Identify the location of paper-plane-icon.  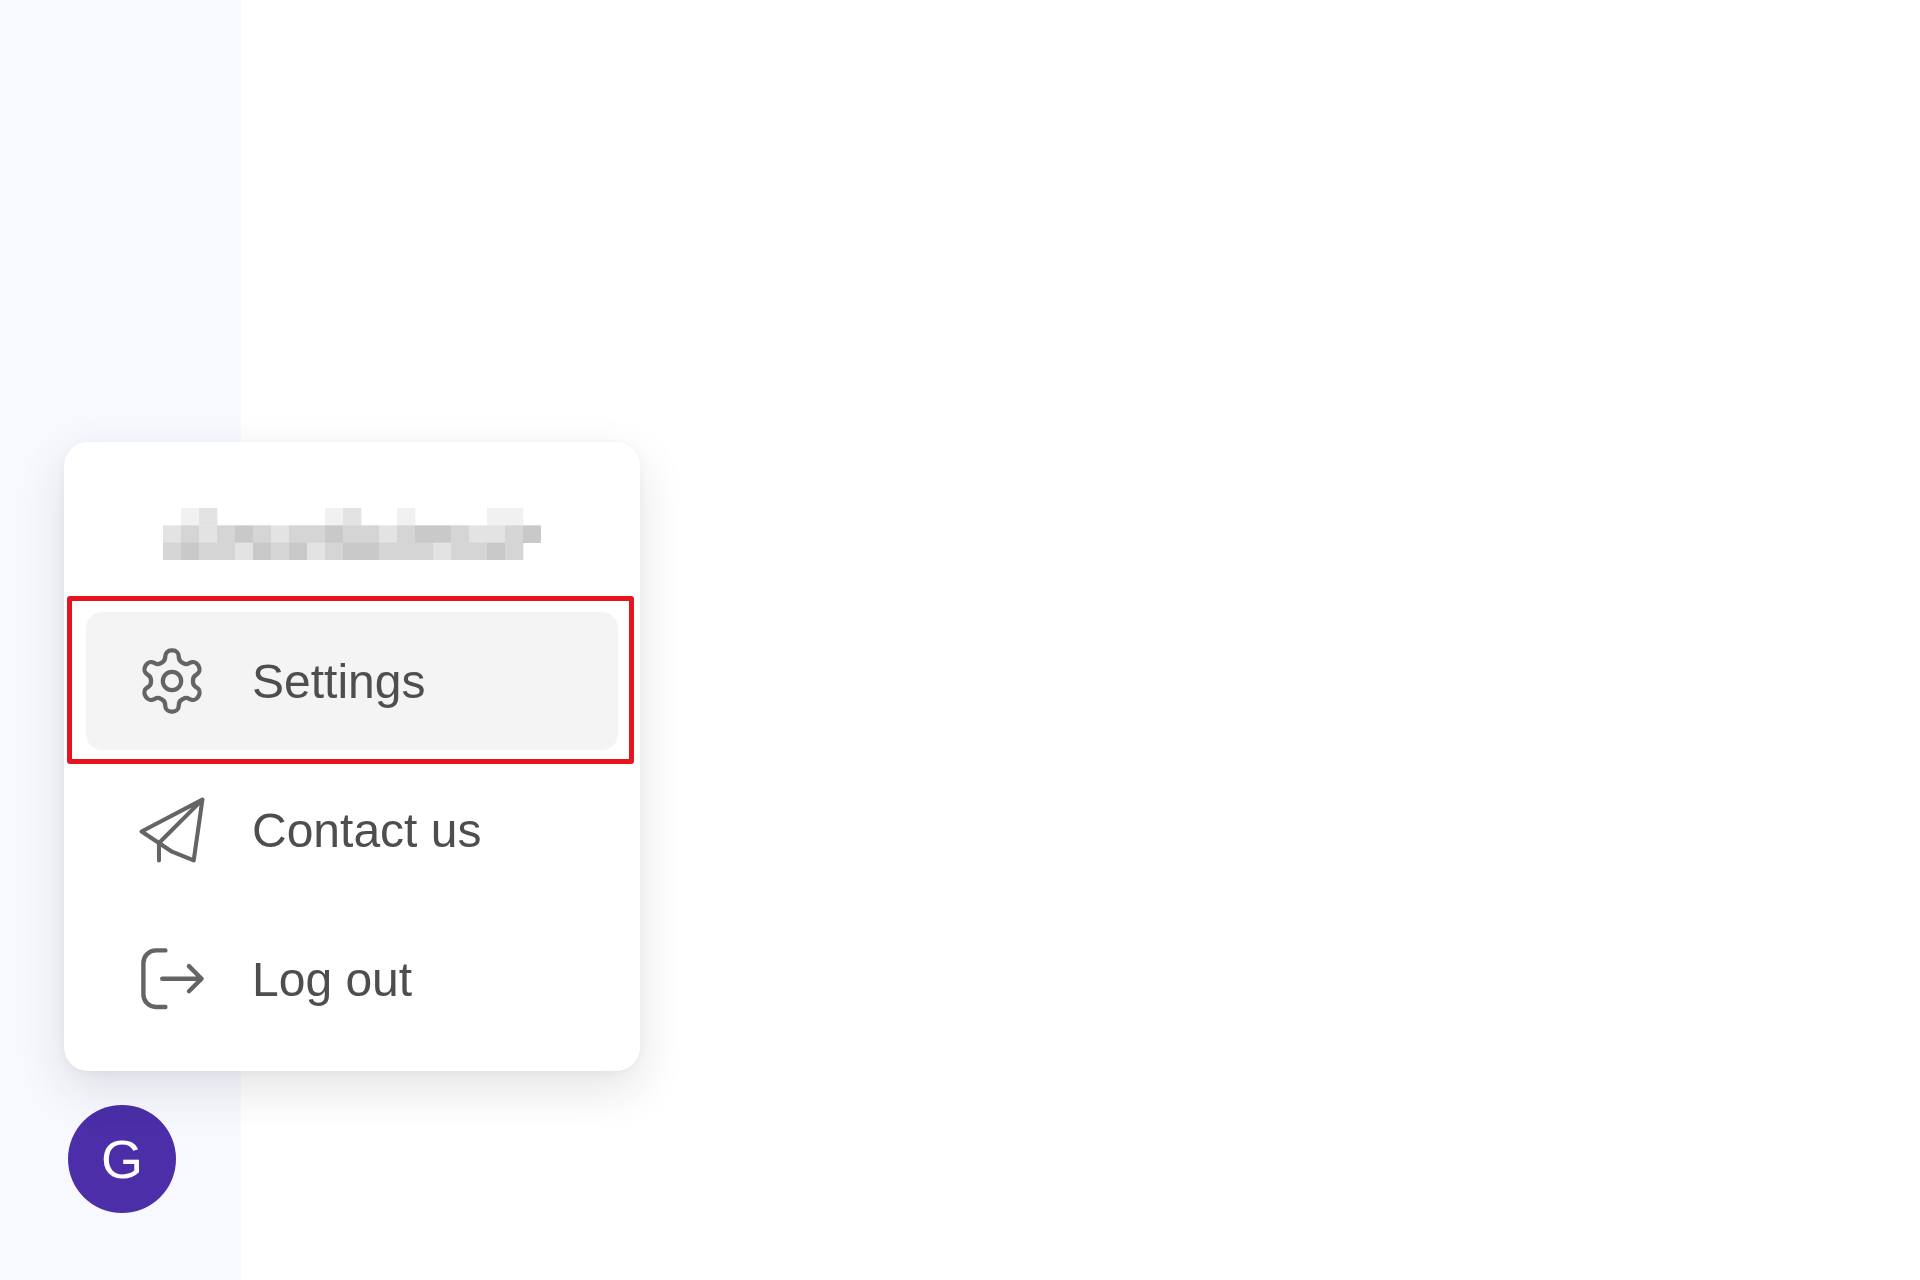
(172, 830).